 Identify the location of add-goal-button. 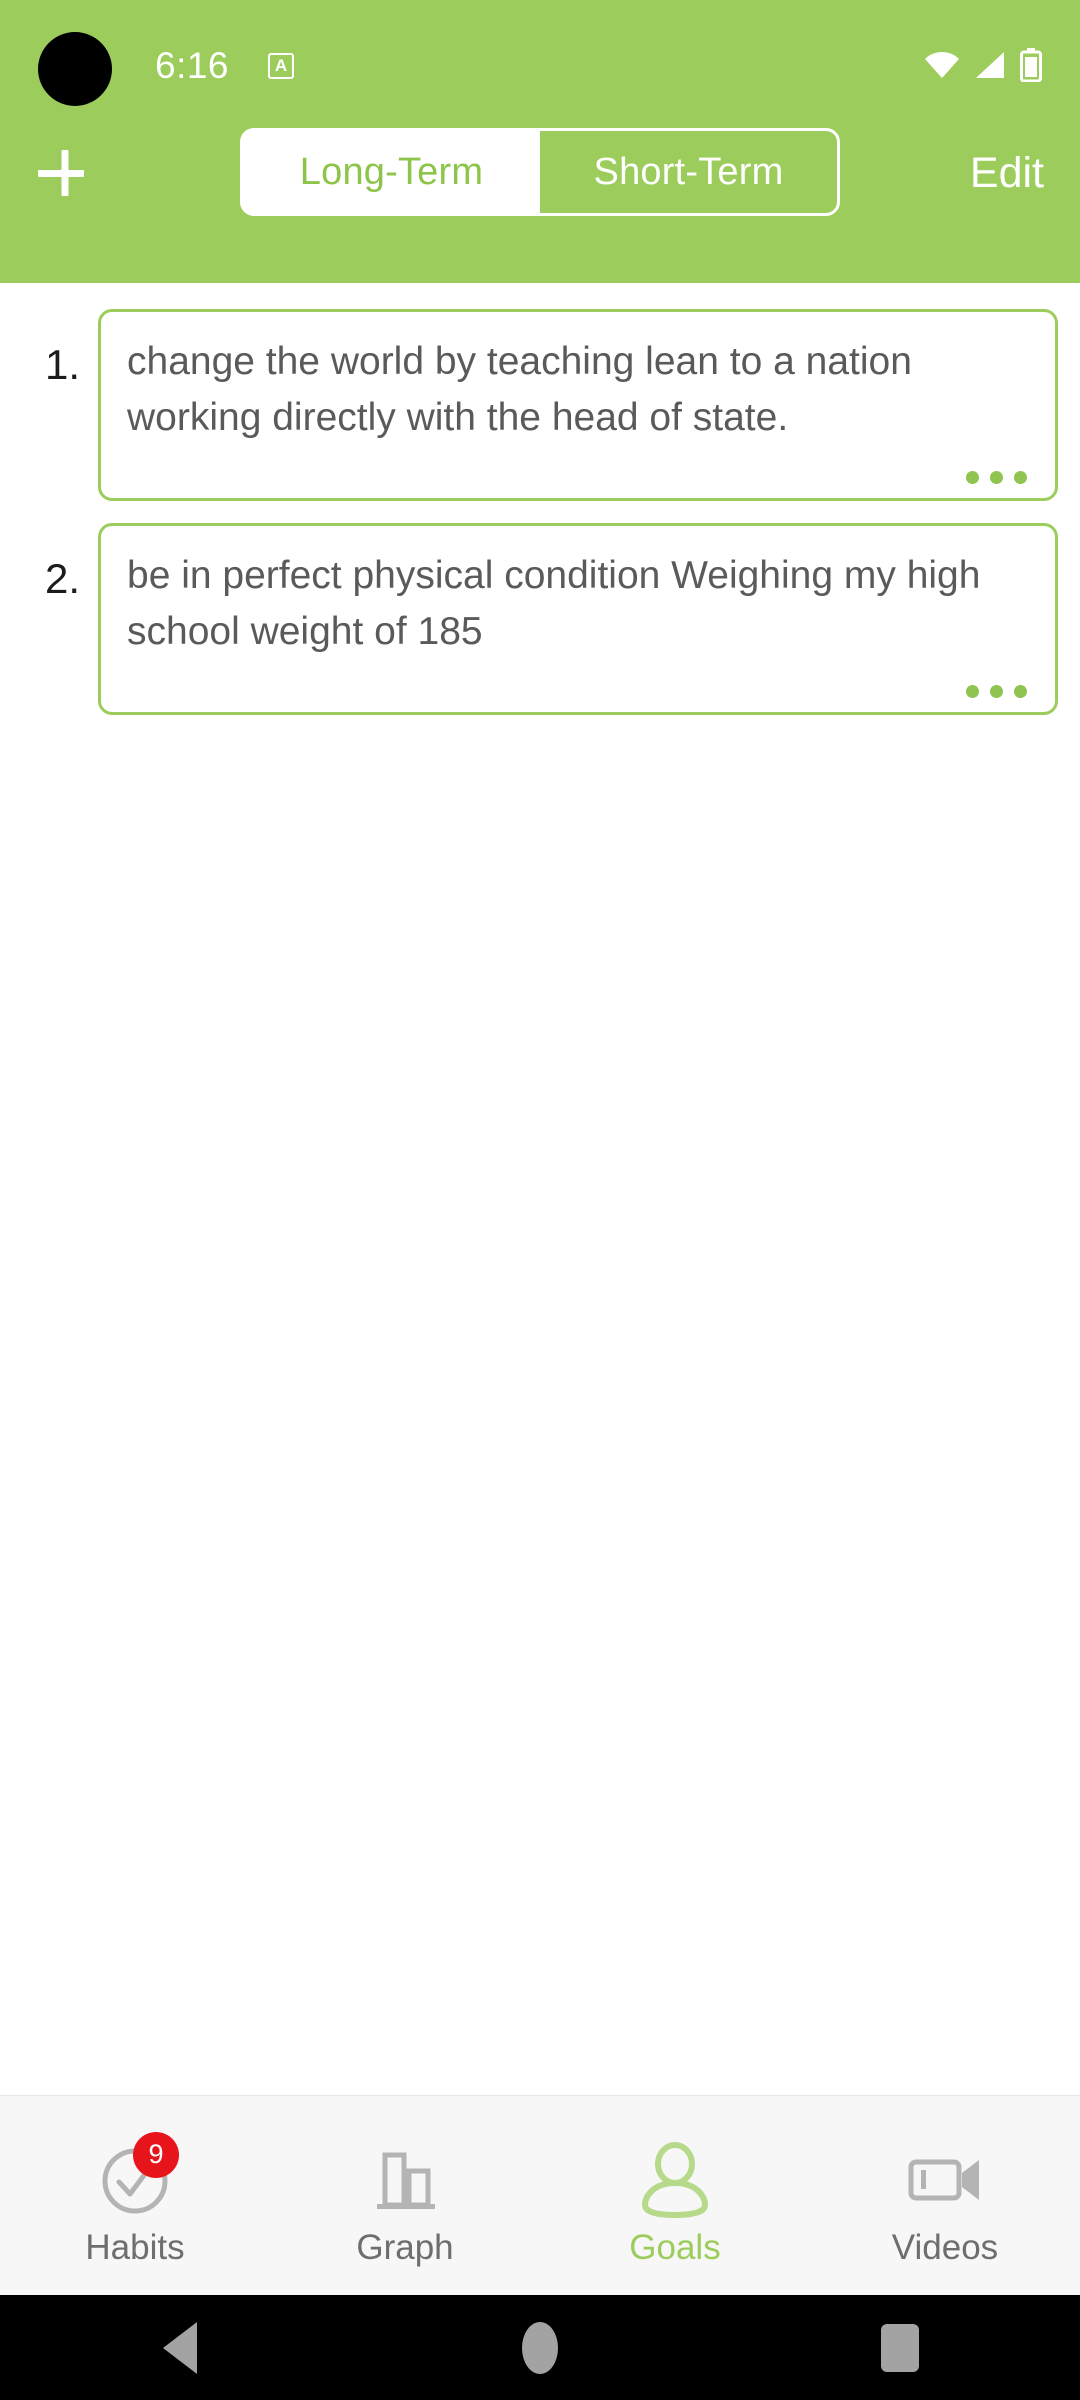
(61, 173).